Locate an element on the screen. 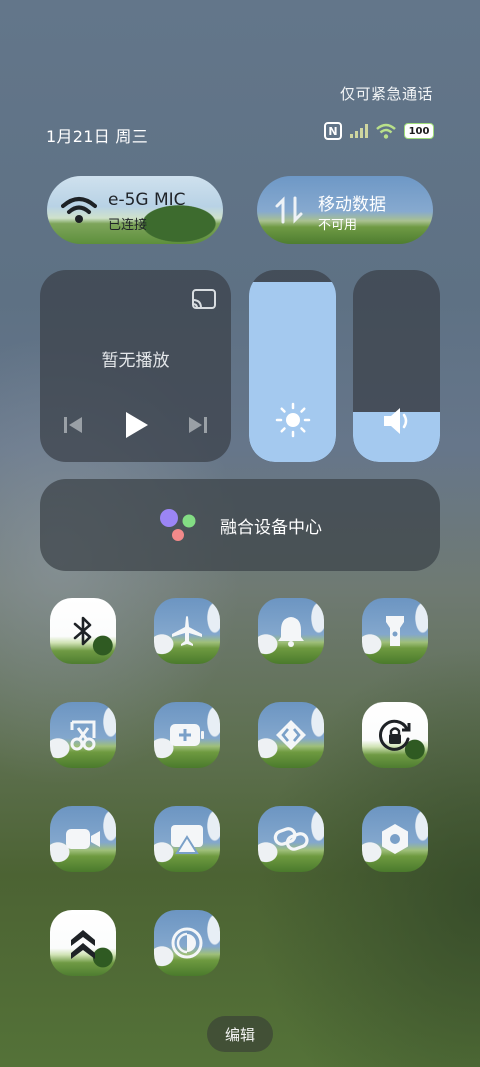 The height and width of the screenshot is (1067, 480). airplane-toggle is located at coordinates (187, 631).